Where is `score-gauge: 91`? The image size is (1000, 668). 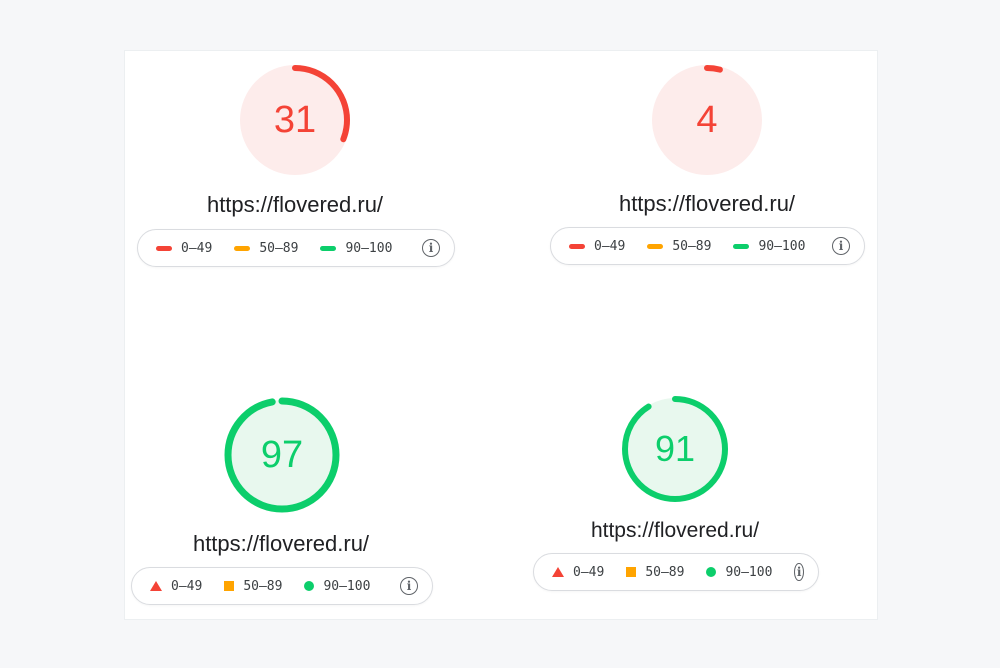
score-gauge: 91 is located at coordinates (675, 449).